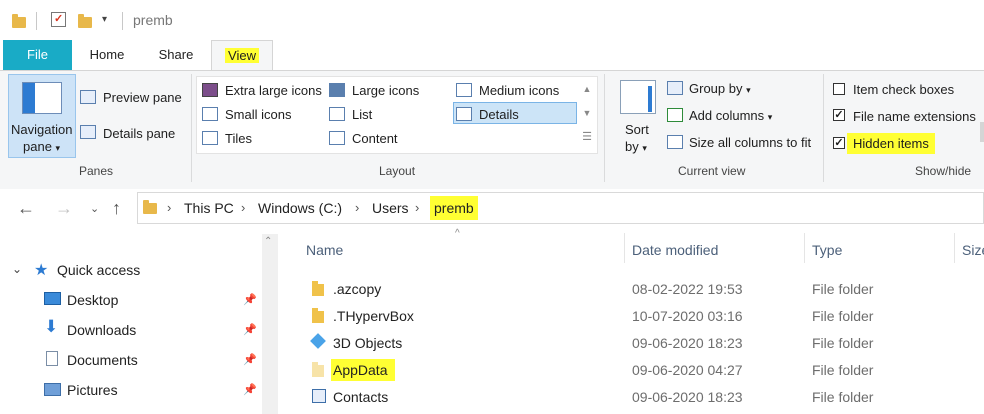  Describe the element at coordinates (101, 330) in the screenshot. I see `nav-downloads: Downloads` at that location.